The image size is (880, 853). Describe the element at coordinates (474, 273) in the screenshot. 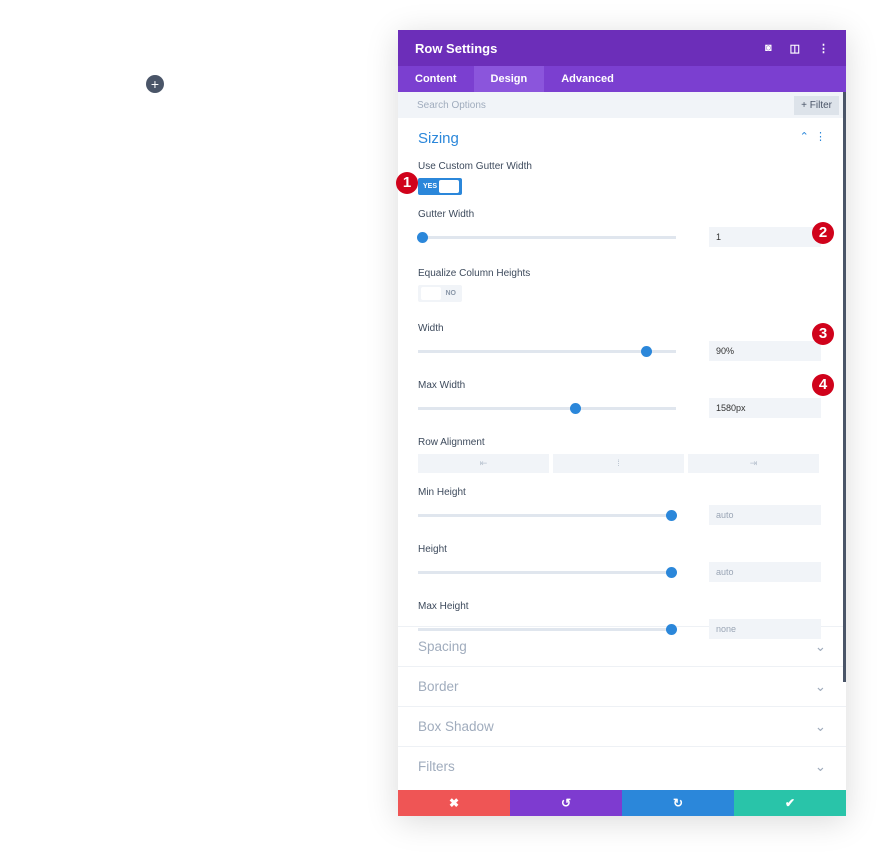

I see `equalize-label: Equalize Column Heights` at that location.